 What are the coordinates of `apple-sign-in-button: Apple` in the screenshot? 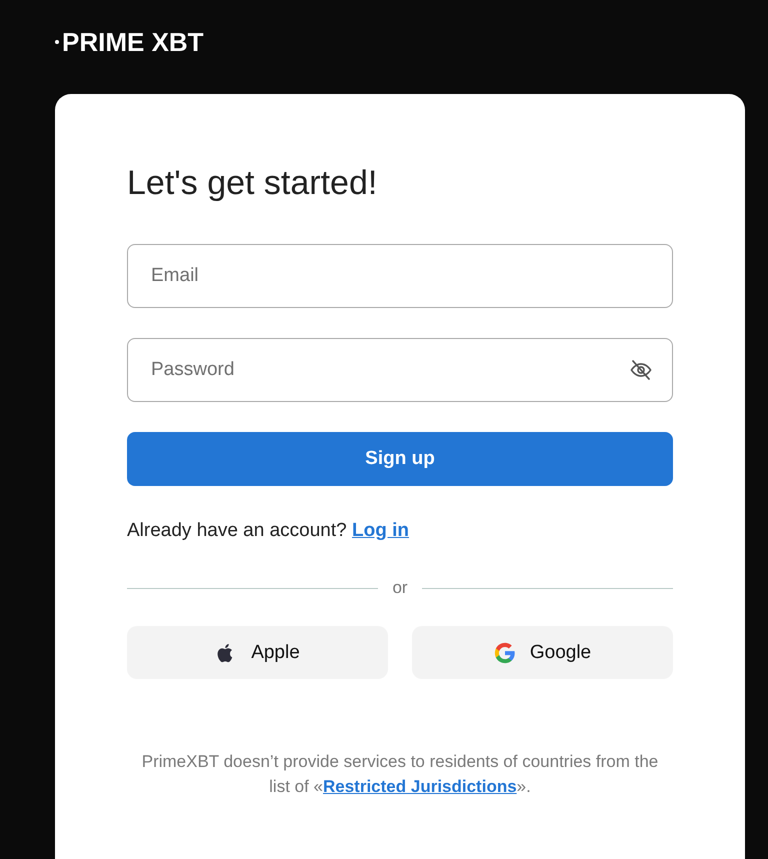 It's located at (257, 652).